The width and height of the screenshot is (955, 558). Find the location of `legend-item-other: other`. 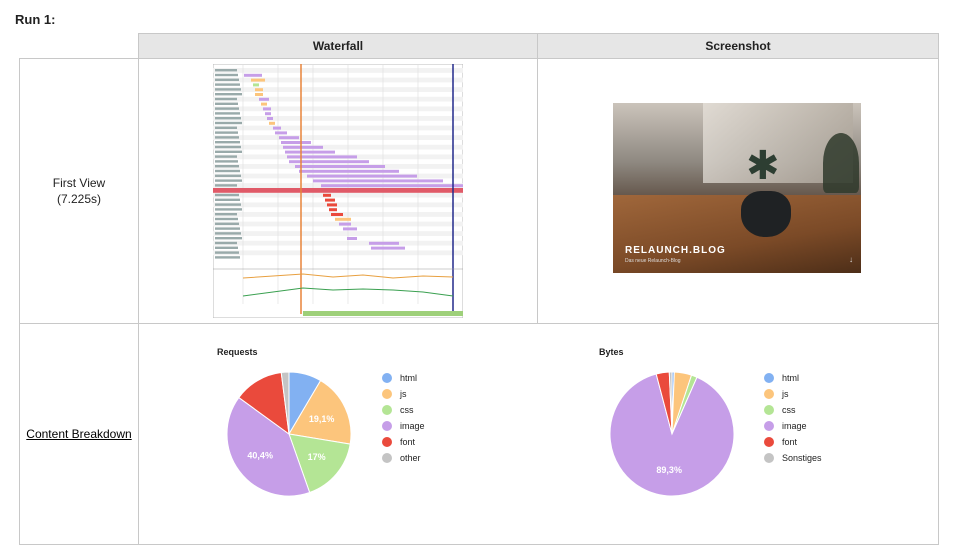

legend-item-other: other is located at coordinates (403, 458).